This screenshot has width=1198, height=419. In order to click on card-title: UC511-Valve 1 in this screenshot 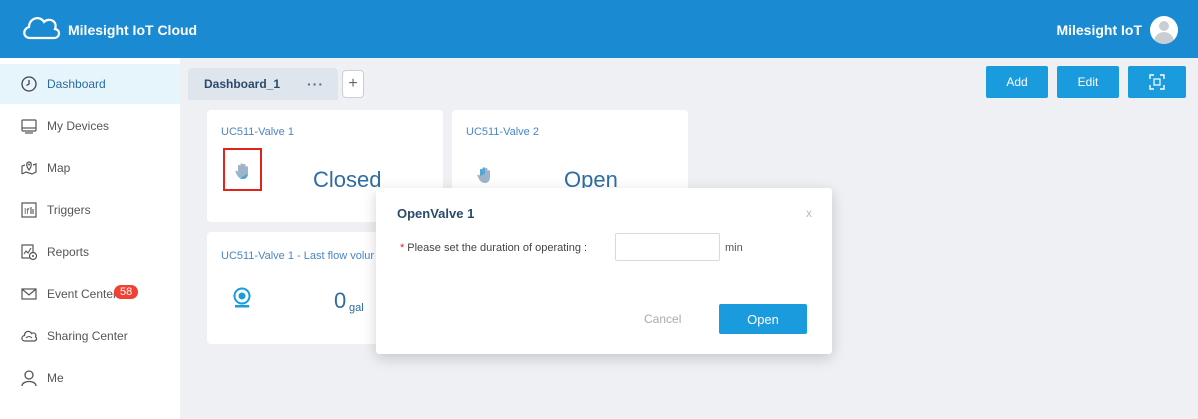, I will do `click(257, 132)`.